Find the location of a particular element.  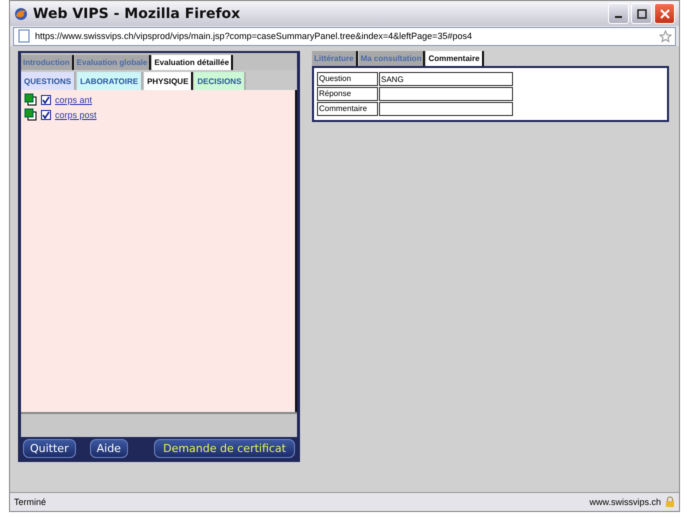

minimize-button is located at coordinates (618, 13).